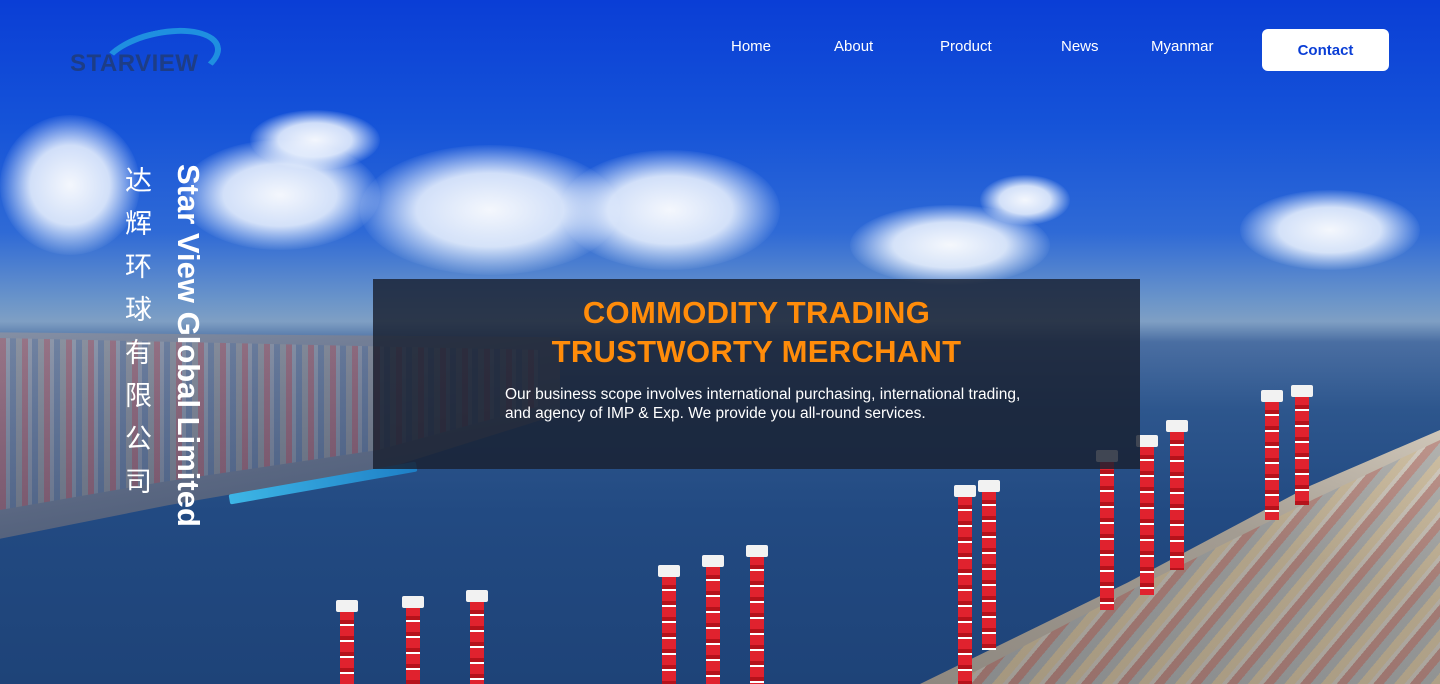 This screenshot has width=1440, height=684. What do you see at coordinates (720, 48) in the screenshot?
I see `main-nav: Home About Product News Myanmar` at bounding box center [720, 48].